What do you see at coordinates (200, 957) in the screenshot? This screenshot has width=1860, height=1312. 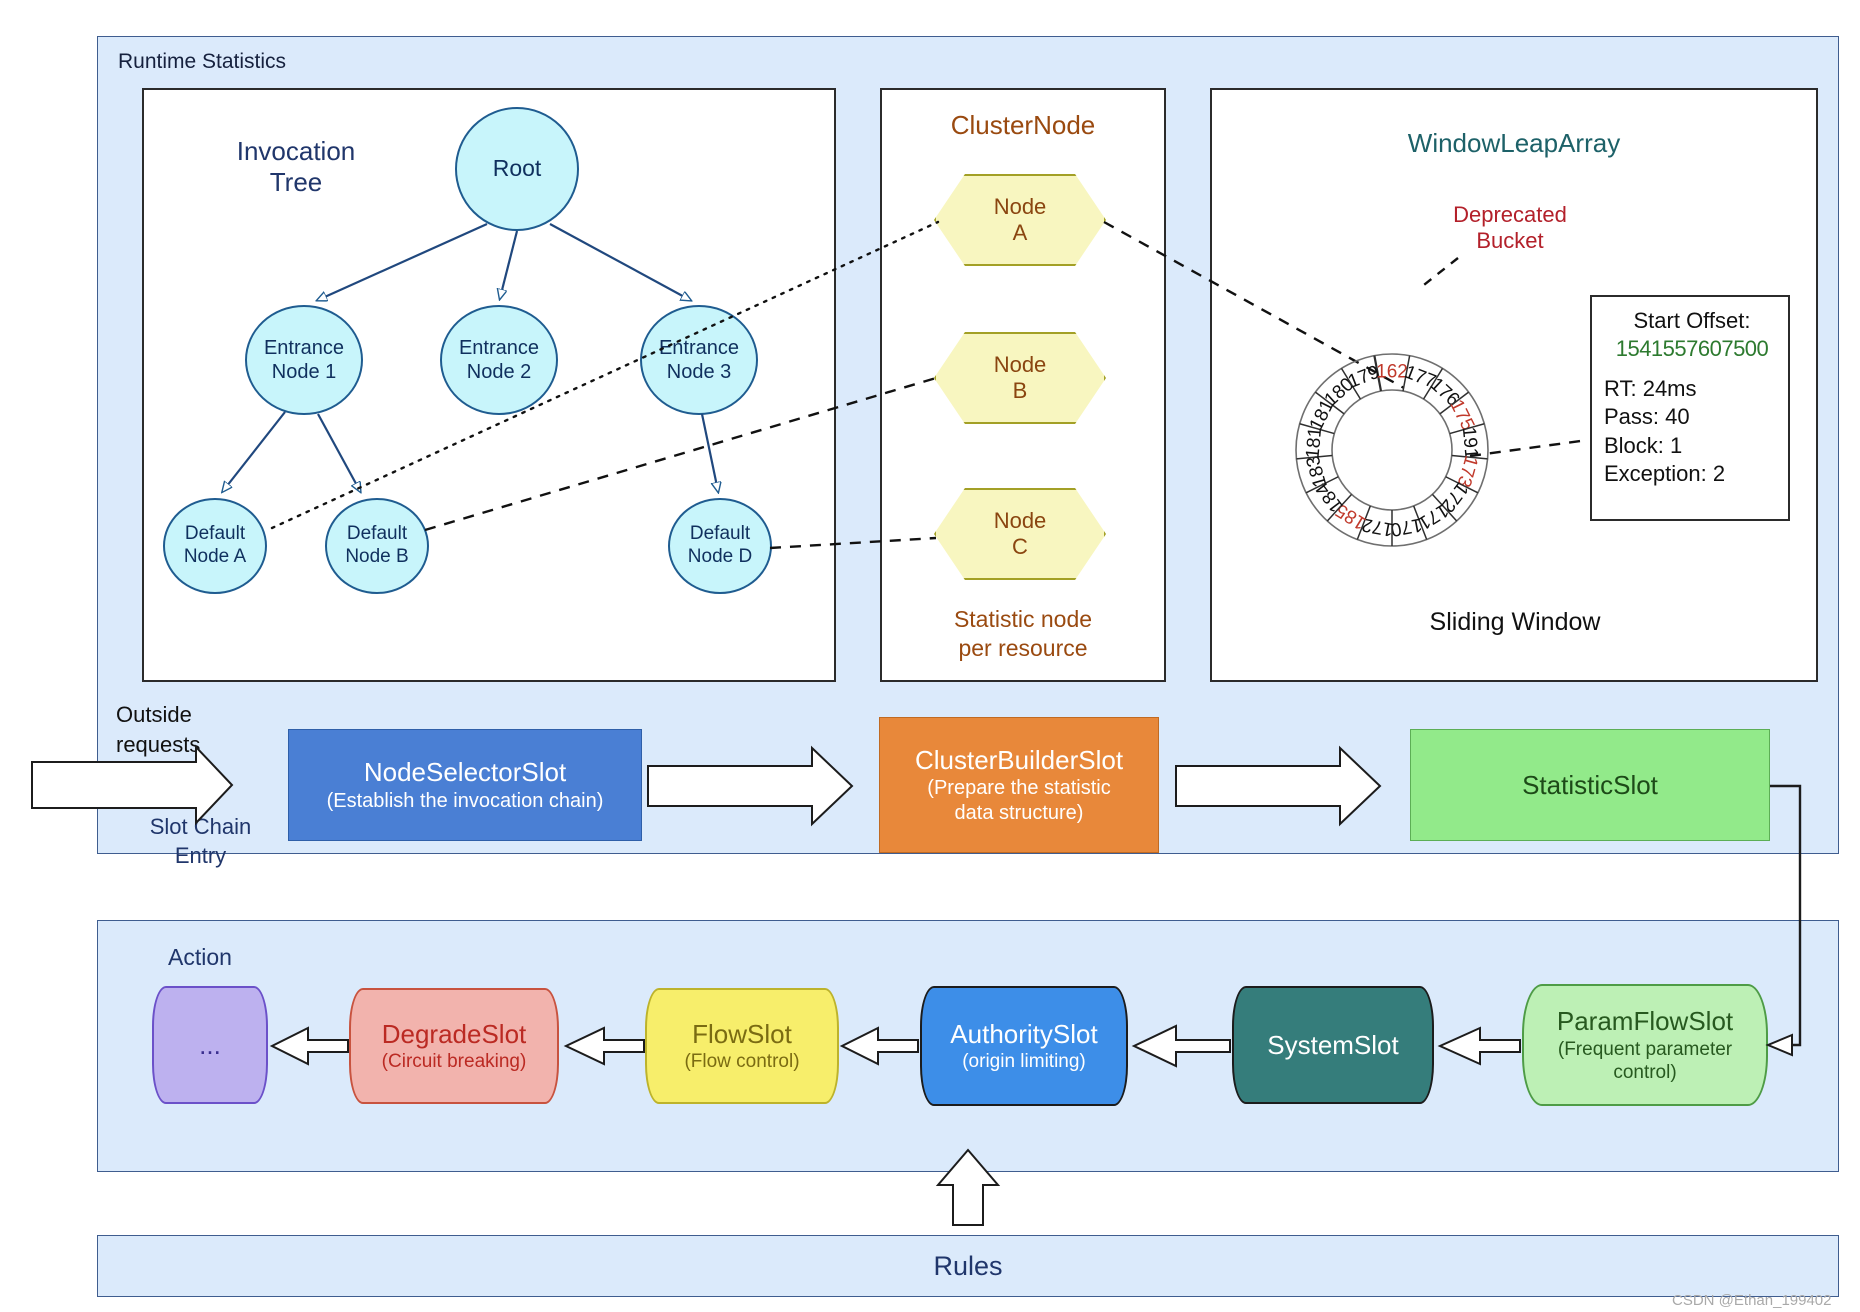 I see `action-label: Action` at bounding box center [200, 957].